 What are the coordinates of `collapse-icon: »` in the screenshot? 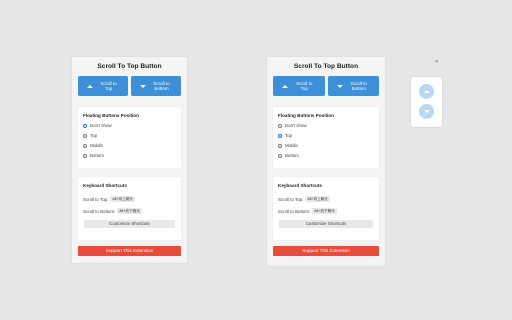 It's located at (436, 62).